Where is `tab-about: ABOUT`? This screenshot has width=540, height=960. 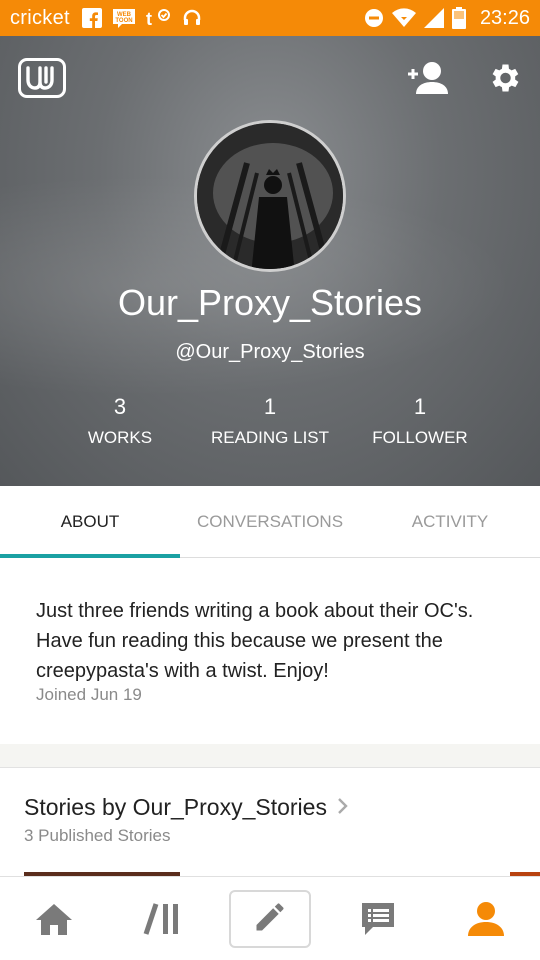 tab-about: ABOUT is located at coordinates (90, 522).